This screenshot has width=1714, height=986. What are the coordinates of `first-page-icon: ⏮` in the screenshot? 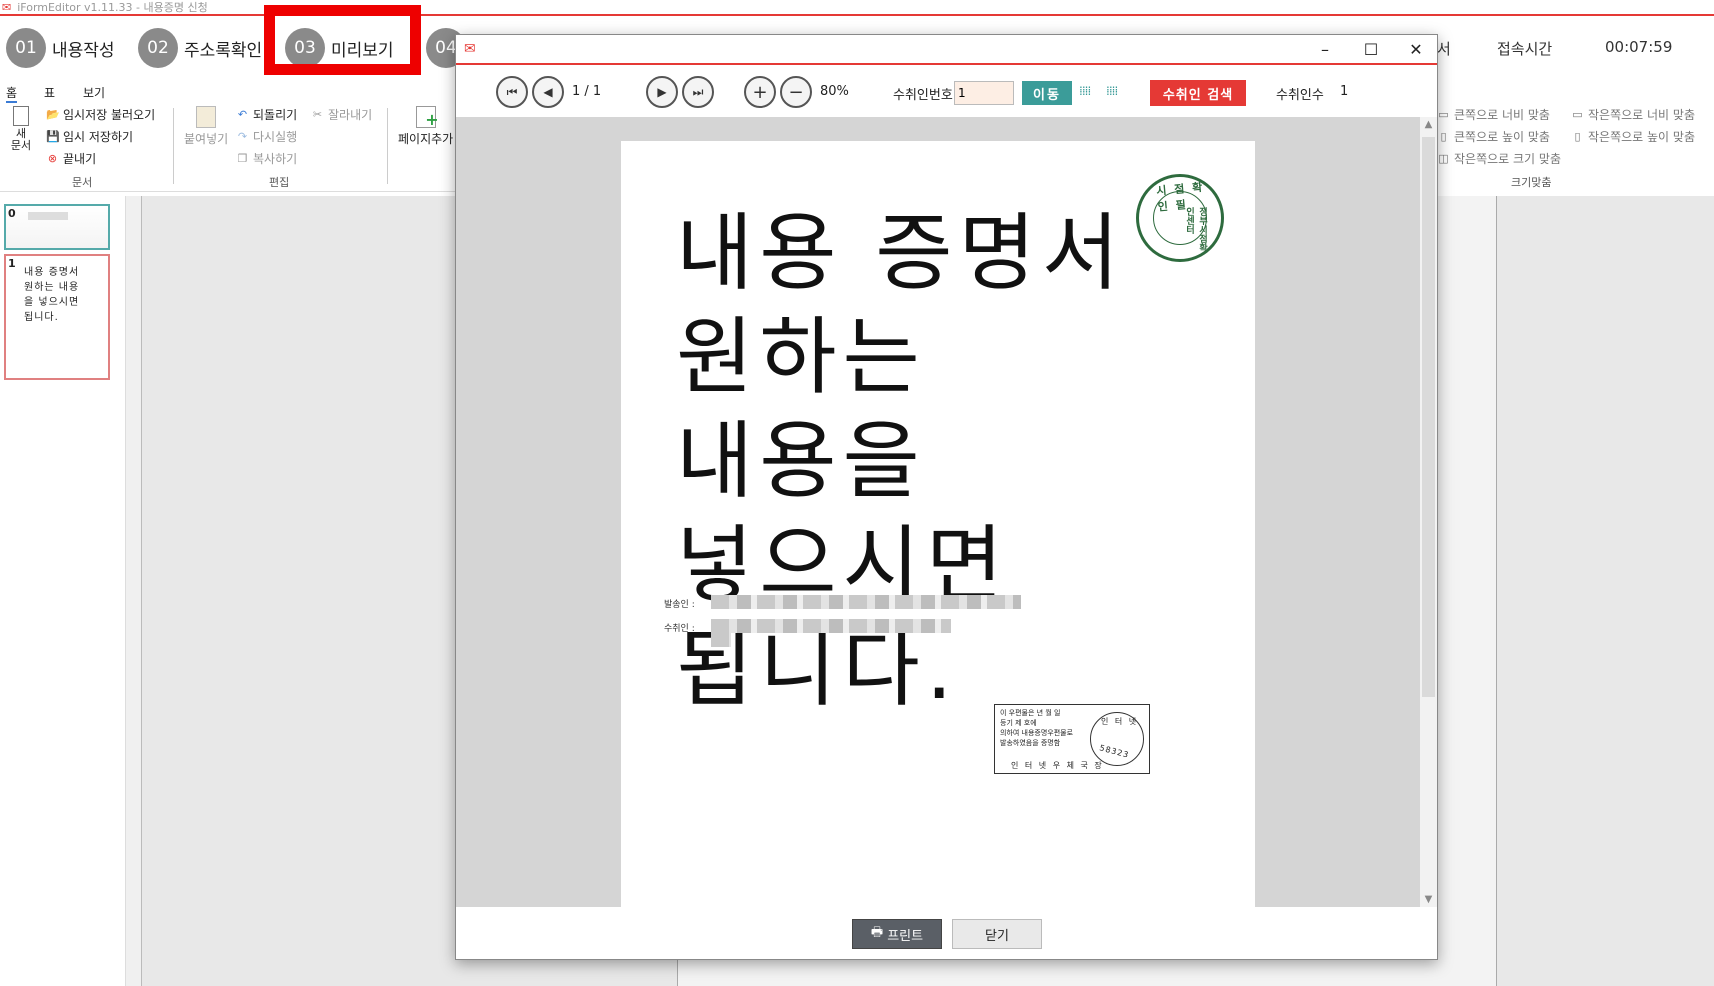 It's located at (512, 91).